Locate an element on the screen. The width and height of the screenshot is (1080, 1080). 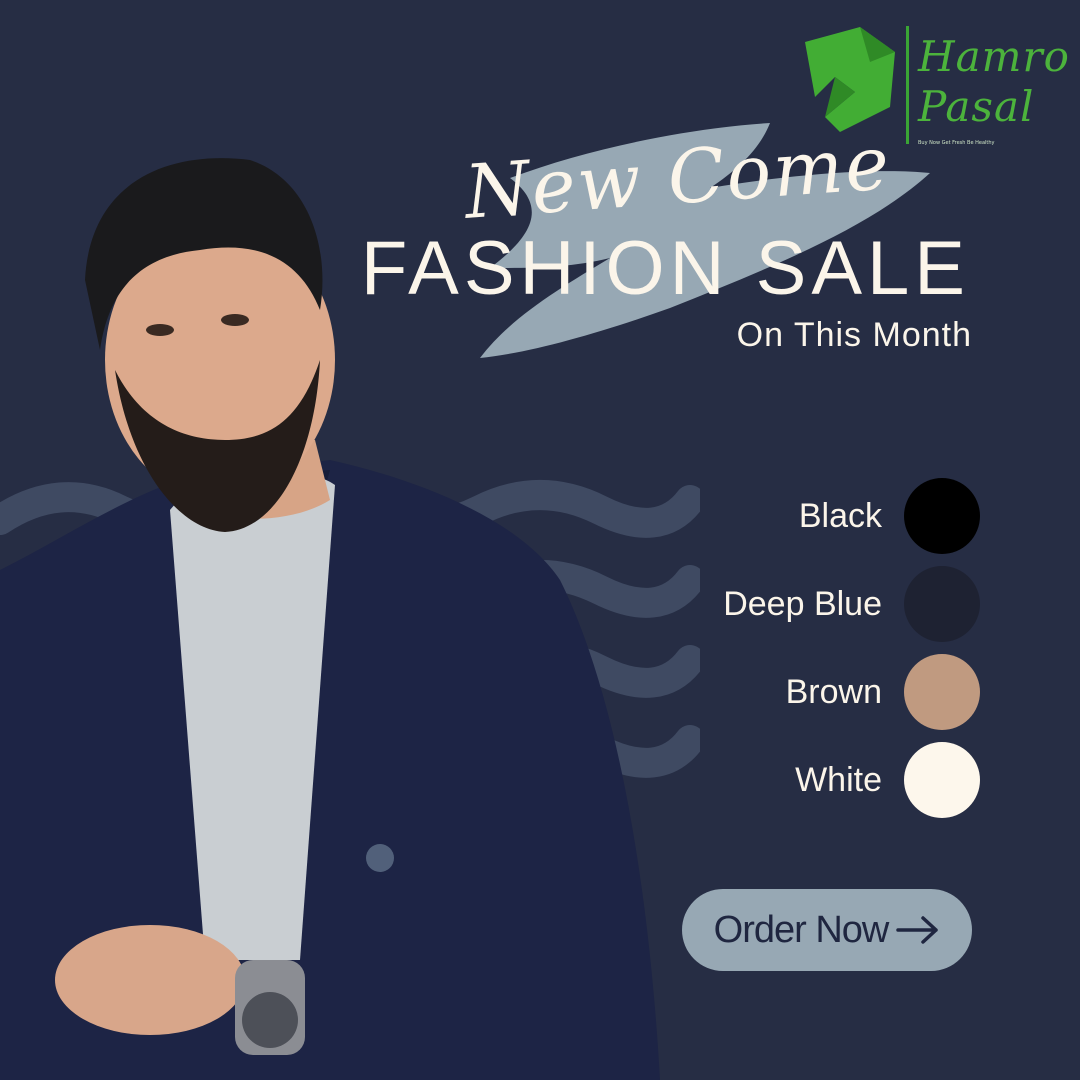
headline: FASHION SALE is located at coordinates (665, 268).